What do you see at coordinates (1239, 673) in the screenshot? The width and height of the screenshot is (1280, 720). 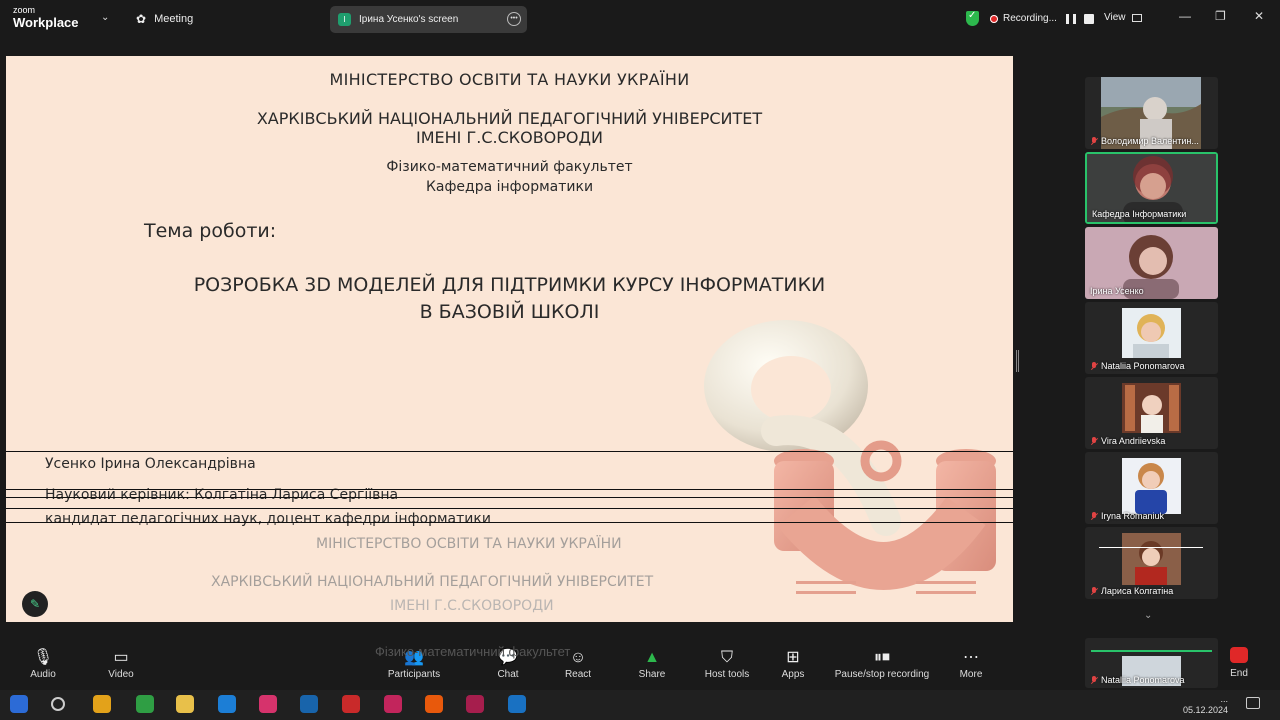 I see `end-label: End` at bounding box center [1239, 673].